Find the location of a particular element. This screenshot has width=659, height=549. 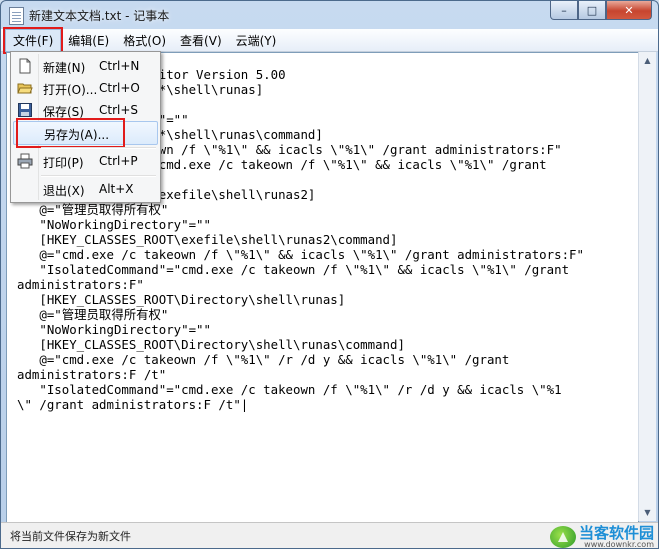

menu-bar: 文件(F) 编辑(E) 格式(O) 查看(V) 云端(Y) is located at coordinates (329, 40).